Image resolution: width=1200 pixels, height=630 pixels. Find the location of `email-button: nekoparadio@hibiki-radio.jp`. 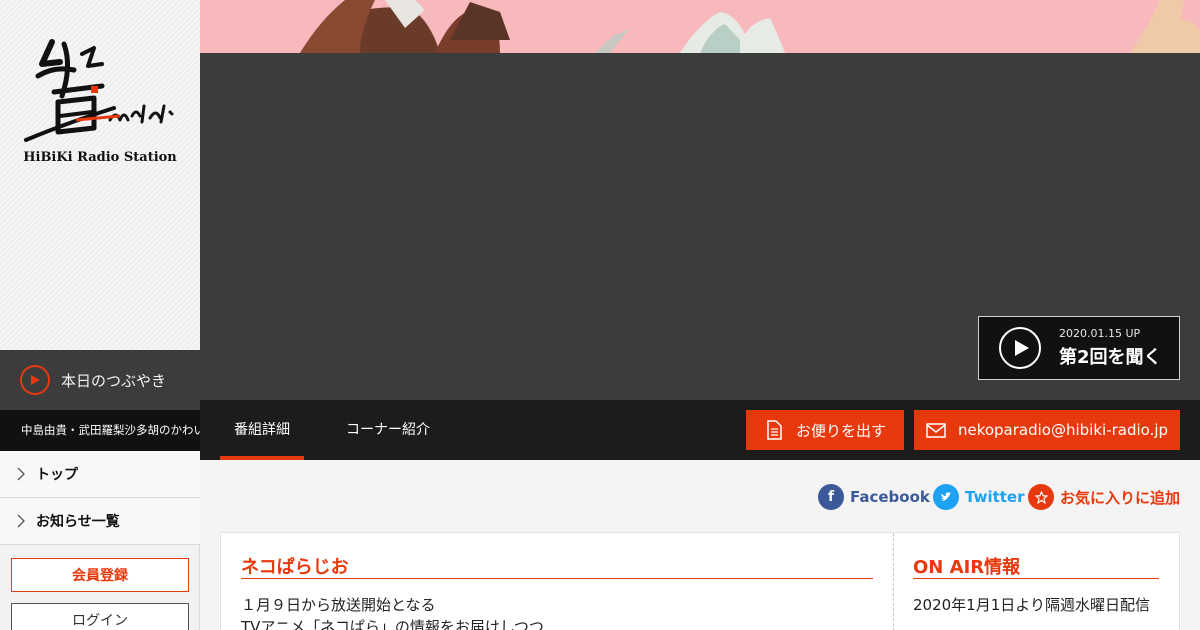

email-button: nekoparadio@hibiki-radio.jp is located at coordinates (1047, 430).